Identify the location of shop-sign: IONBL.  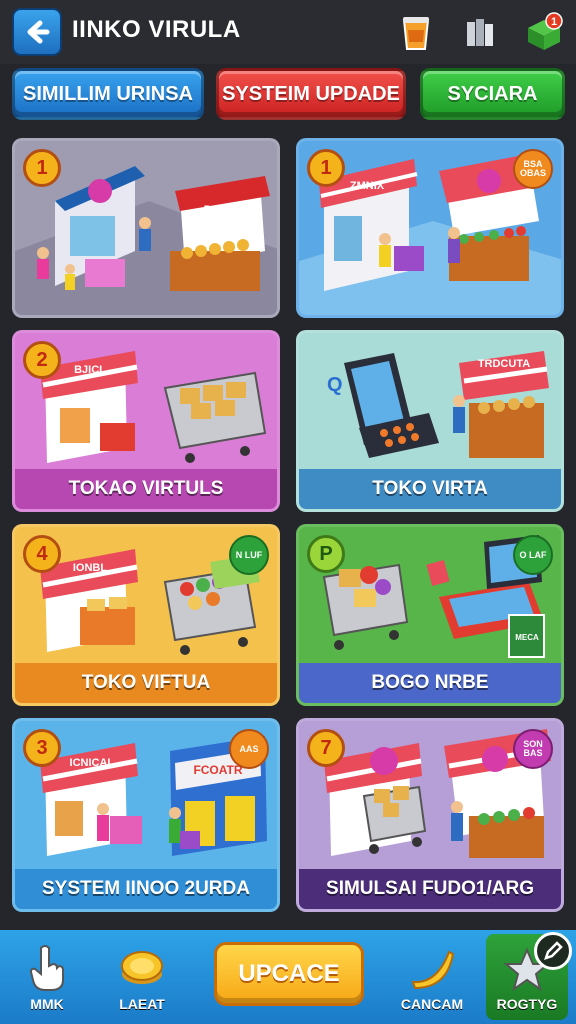
(90, 568).